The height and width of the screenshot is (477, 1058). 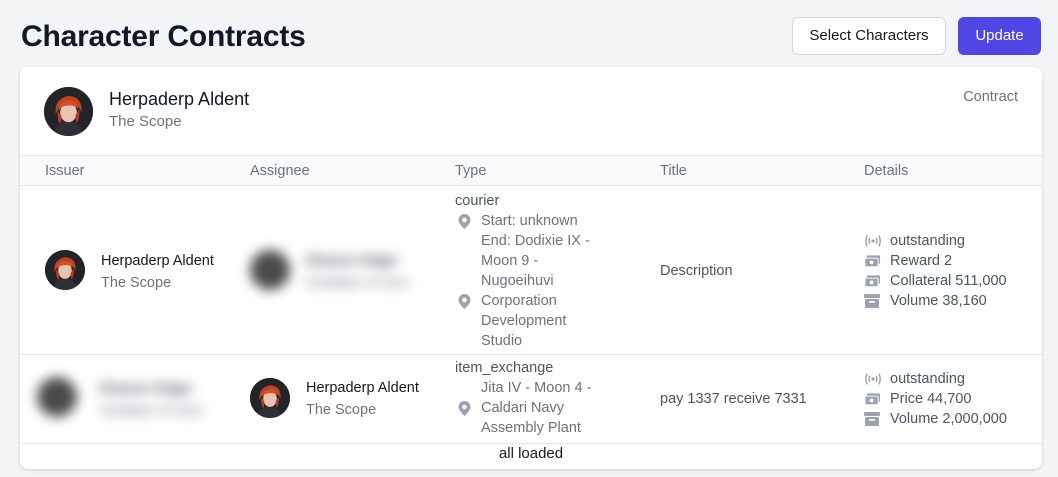 What do you see at coordinates (673, 171) in the screenshot?
I see `column-title: Title` at bounding box center [673, 171].